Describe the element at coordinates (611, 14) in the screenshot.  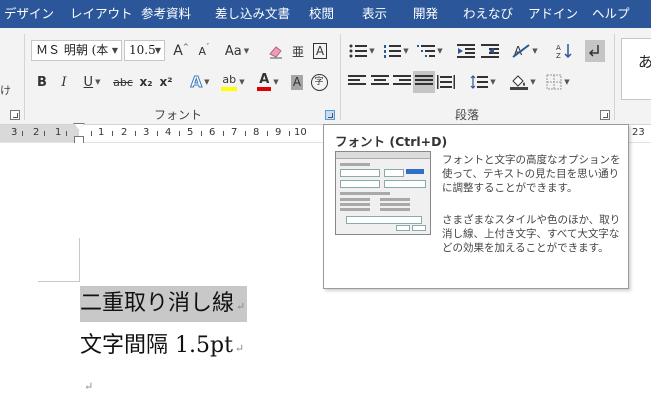
I see `tab-help: ヘルプ` at that location.